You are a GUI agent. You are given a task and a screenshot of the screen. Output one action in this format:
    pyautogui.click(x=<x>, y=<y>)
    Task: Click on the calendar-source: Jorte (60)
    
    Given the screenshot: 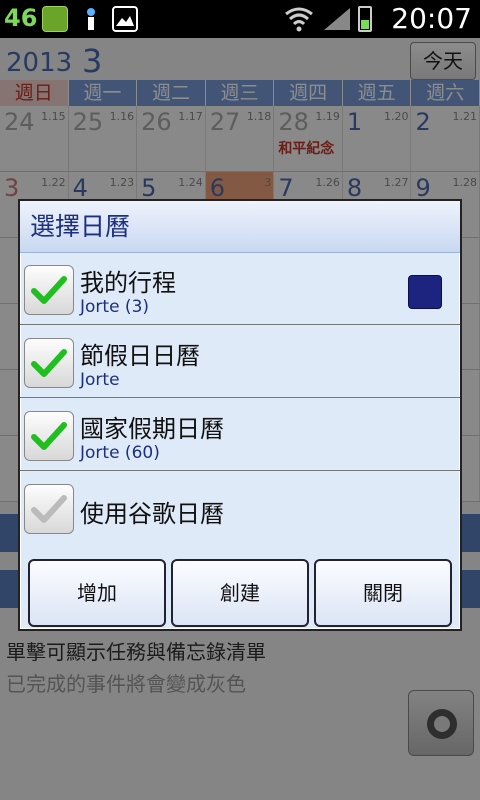 What is the action you would take?
    pyautogui.click(x=120, y=453)
    